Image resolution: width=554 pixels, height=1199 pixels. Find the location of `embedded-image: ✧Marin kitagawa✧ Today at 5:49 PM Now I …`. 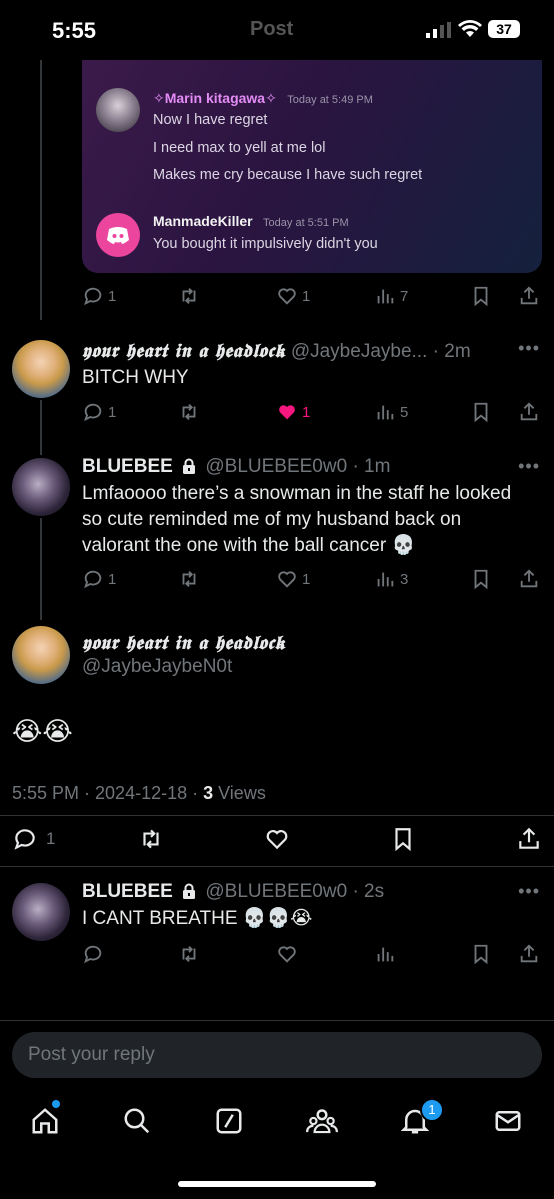

embedded-image: ✧Marin kitagawa✧ Today at 5:49 PM Now I … is located at coordinates (312, 166).